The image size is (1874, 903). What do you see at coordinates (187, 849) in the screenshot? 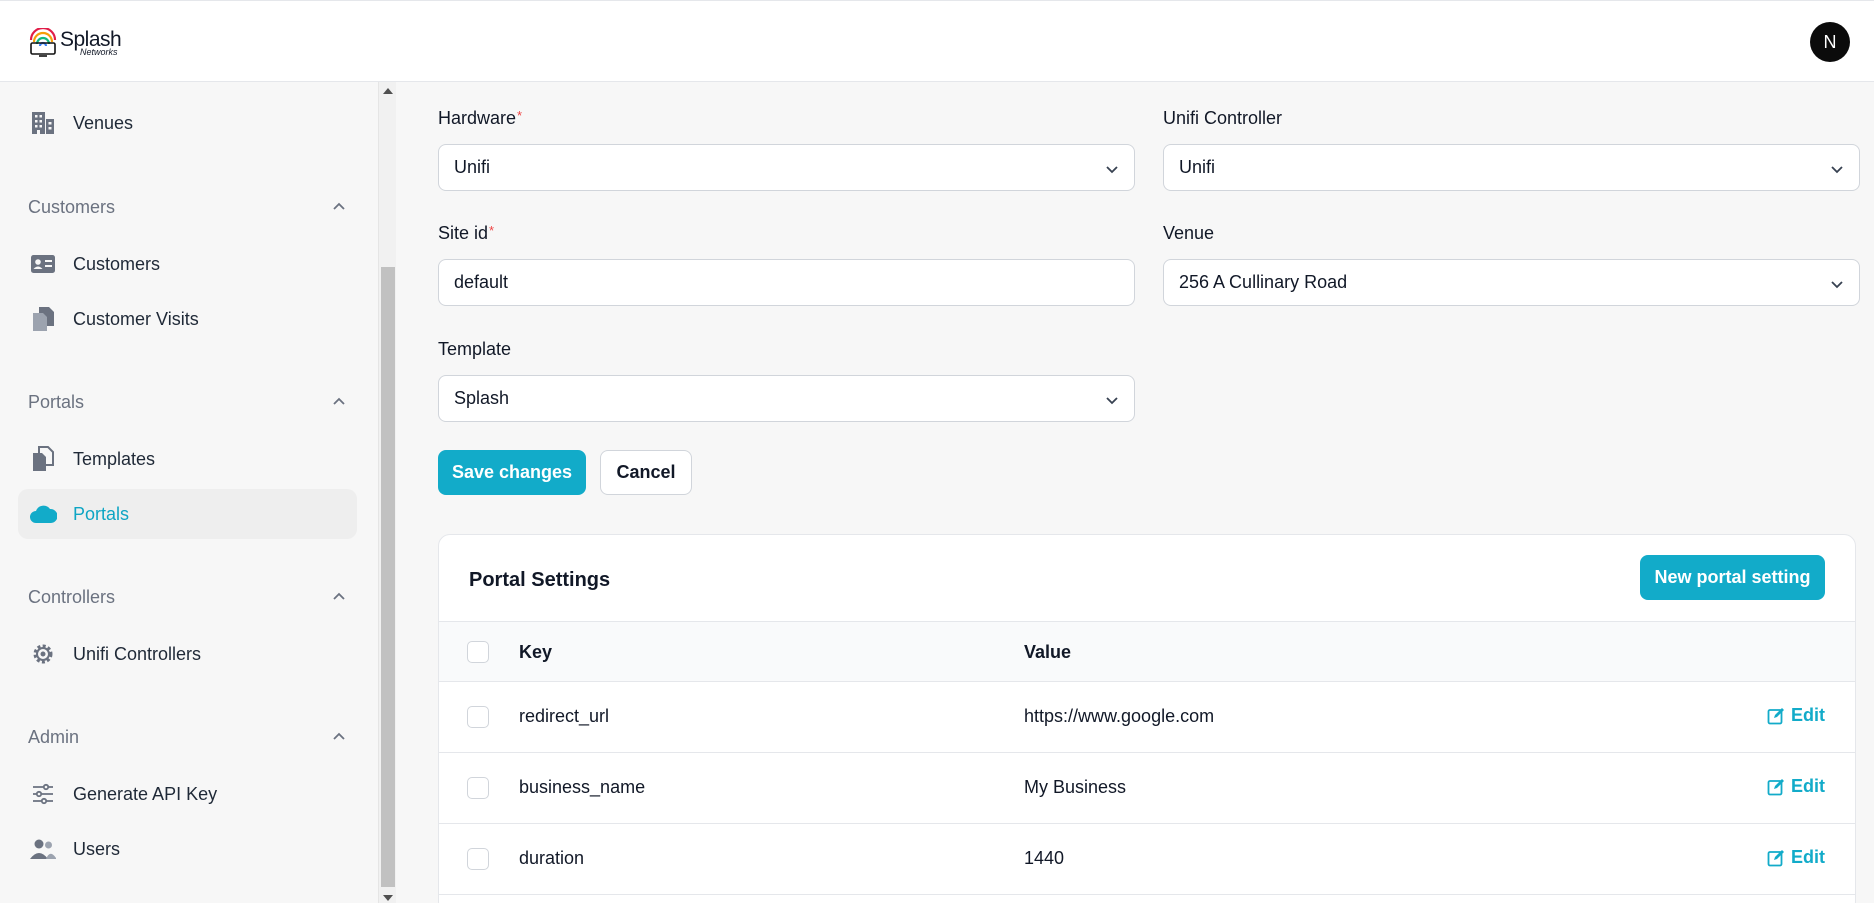
I see `sidebar-item-users: Users` at bounding box center [187, 849].